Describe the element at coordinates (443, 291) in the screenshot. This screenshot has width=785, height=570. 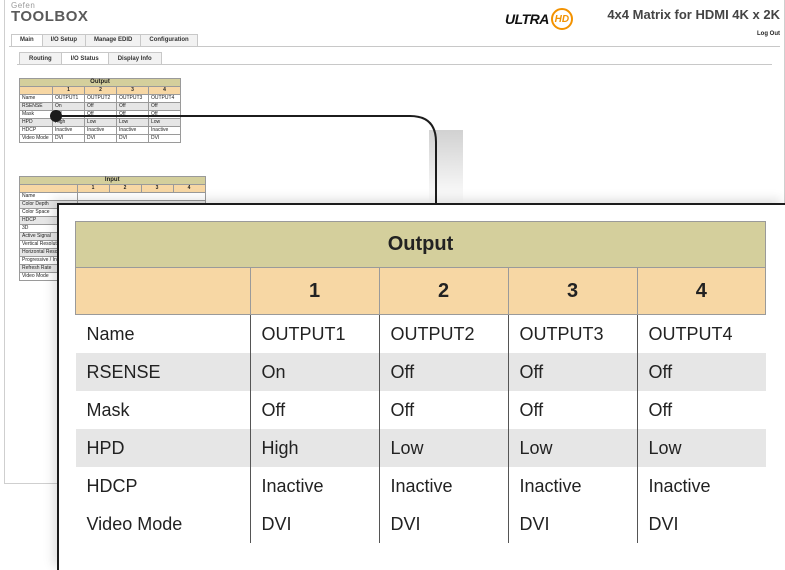
I see `output-col-header: 2` at that location.